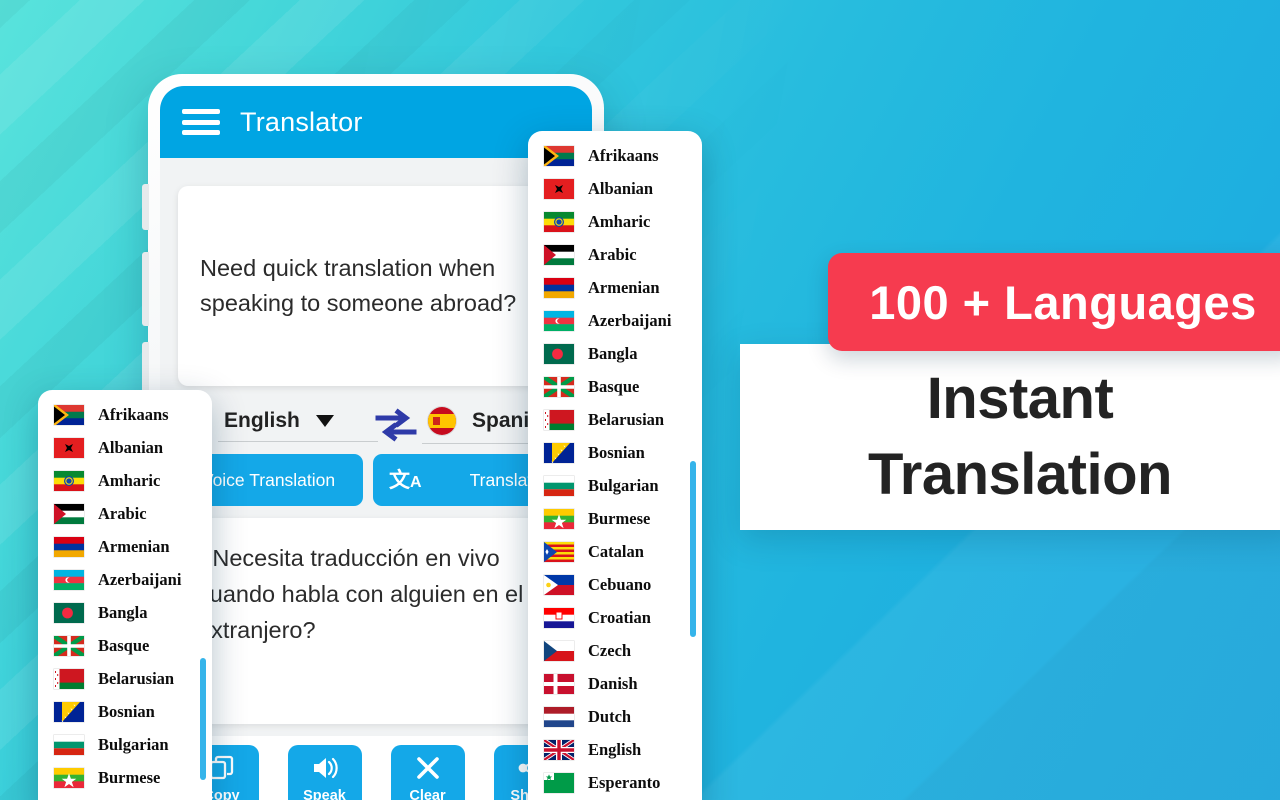  I want to click on language-list-item-label: Albanian, so click(131, 447).